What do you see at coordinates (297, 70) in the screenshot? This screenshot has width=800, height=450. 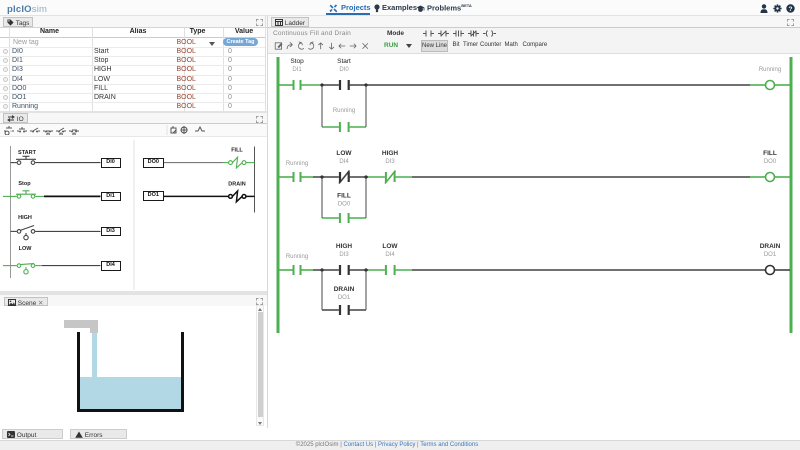 I see `svg-text: DI1` at bounding box center [297, 70].